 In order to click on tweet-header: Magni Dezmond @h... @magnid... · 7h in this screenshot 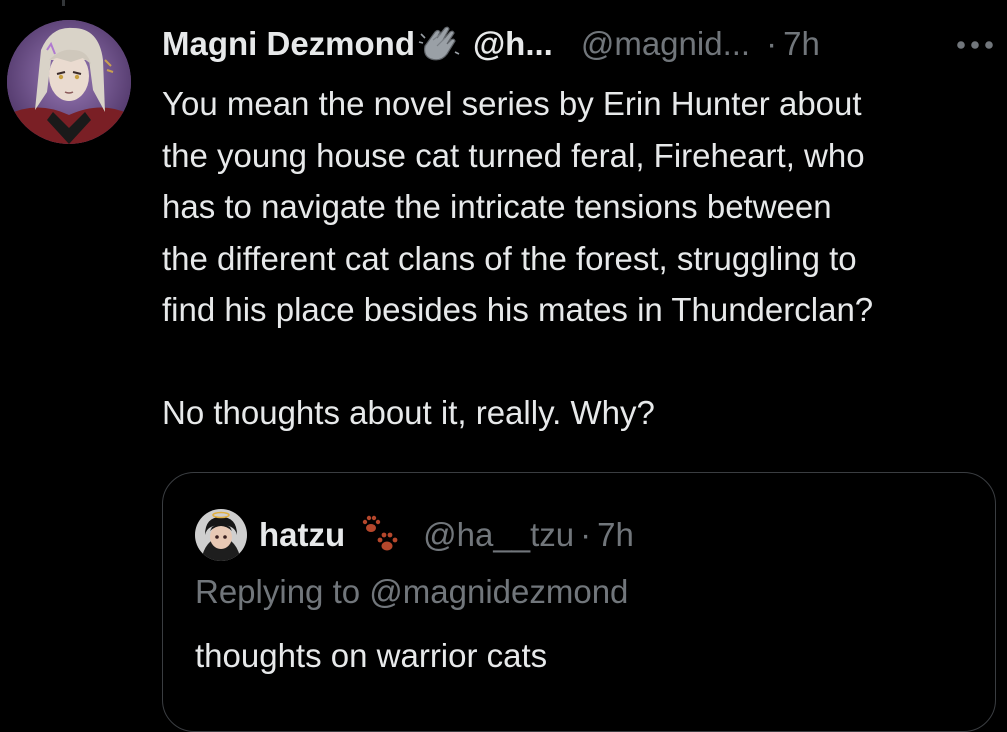, I will do `click(584, 44)`.